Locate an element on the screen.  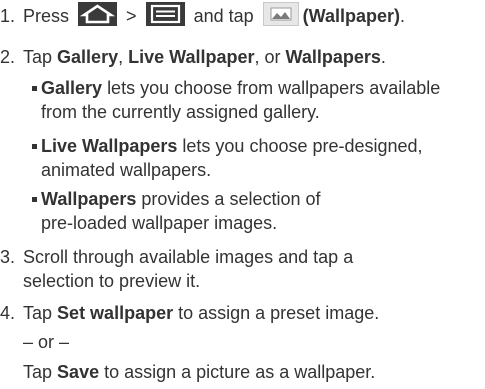
step-number: 1. is located at coordinates (8, 16).